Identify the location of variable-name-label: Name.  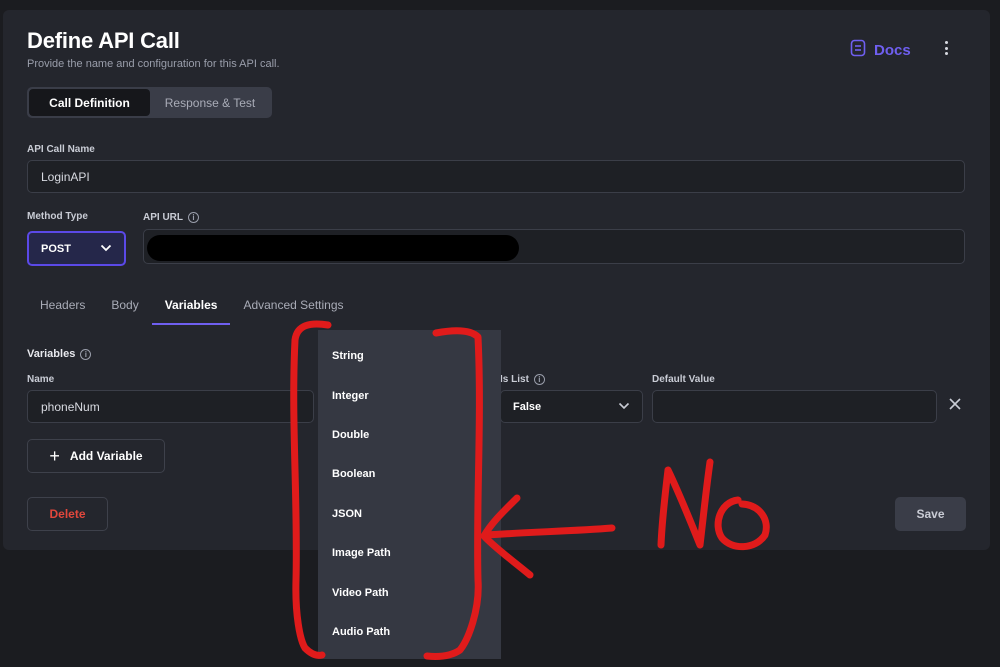
(41, 379).